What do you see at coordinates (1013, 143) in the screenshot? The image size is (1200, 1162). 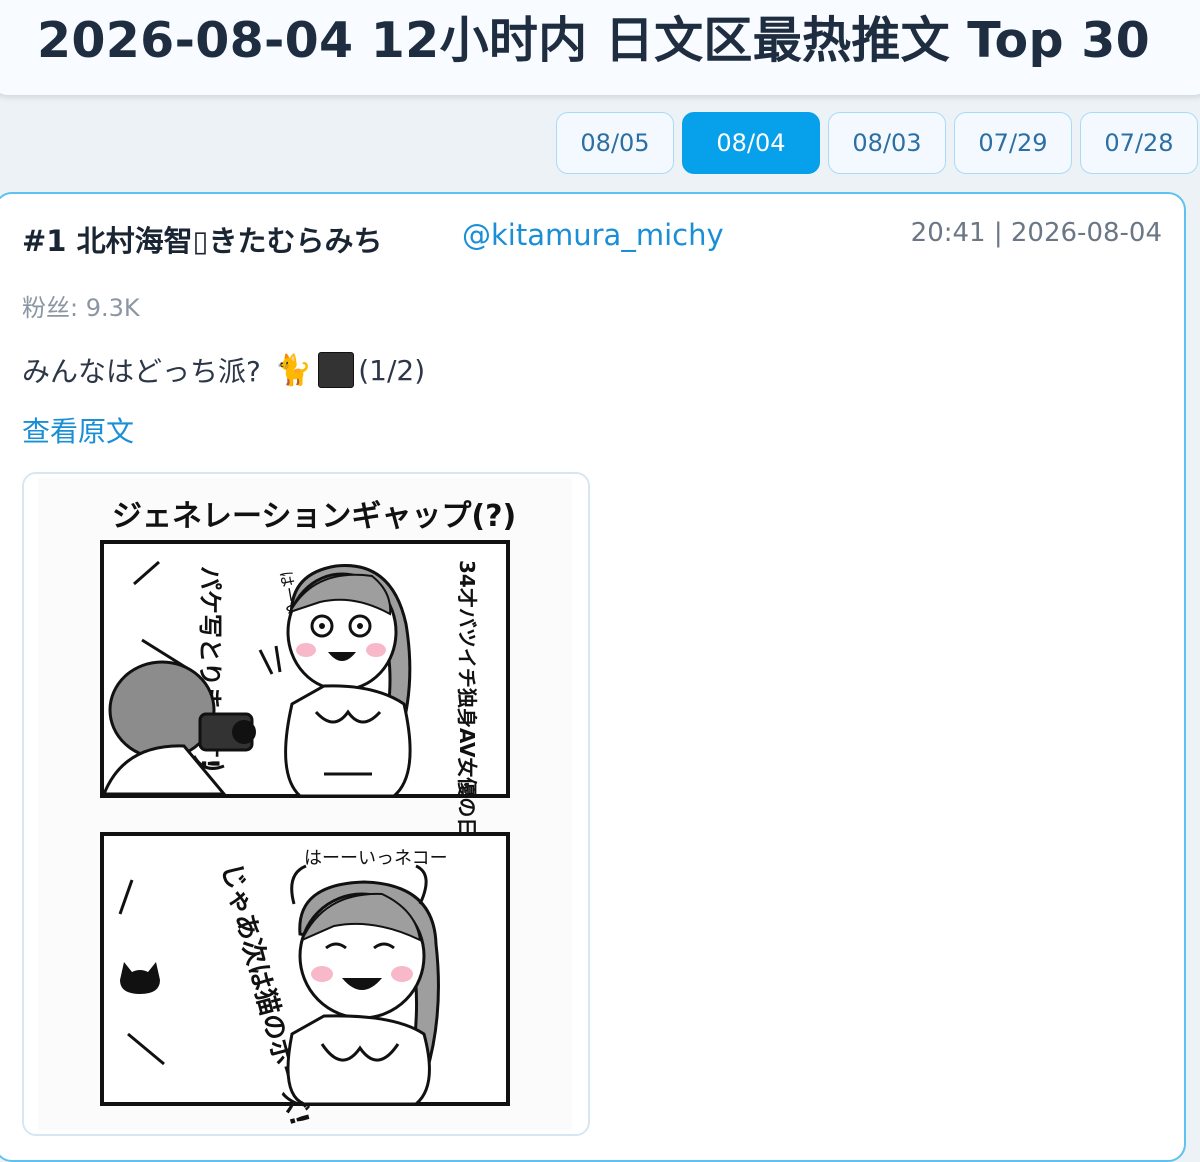 I see `tab-date-0729: 07/29` at bounding box center [1013, 143].